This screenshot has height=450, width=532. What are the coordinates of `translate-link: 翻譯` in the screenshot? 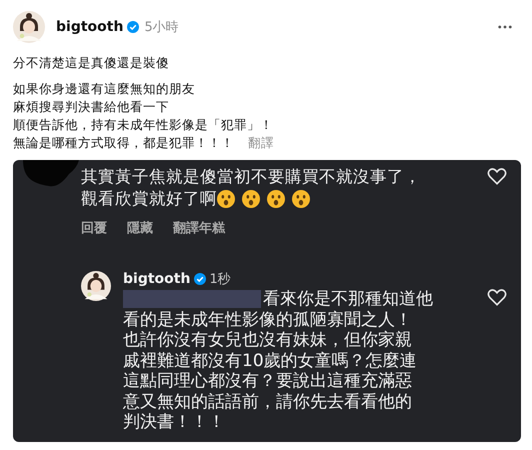 It's located at (261, 142).